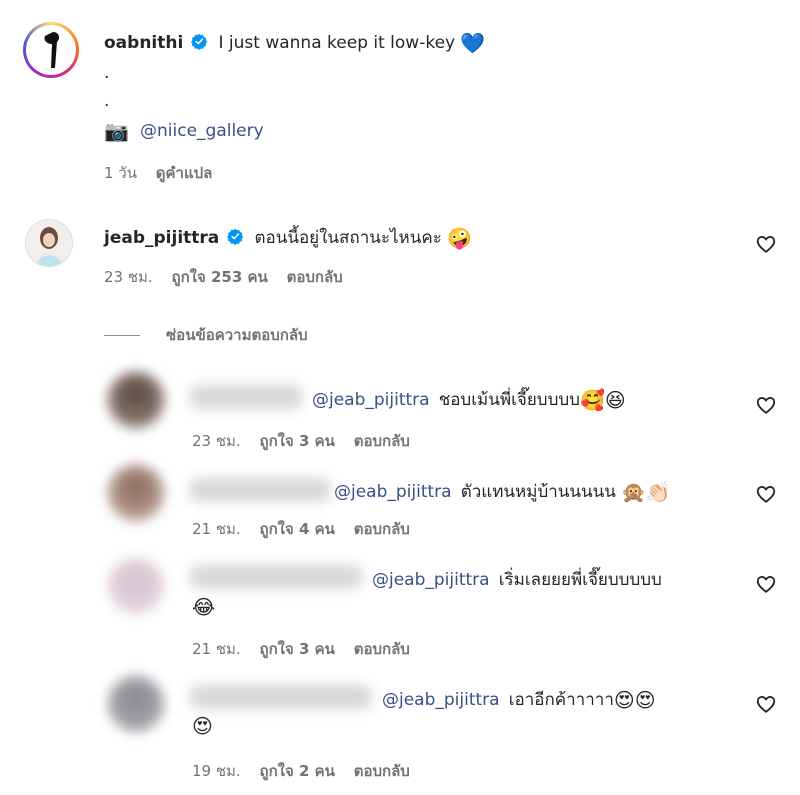 This screenshot has width=800, height=795. I want to click on divider-line, so click(122, 335).